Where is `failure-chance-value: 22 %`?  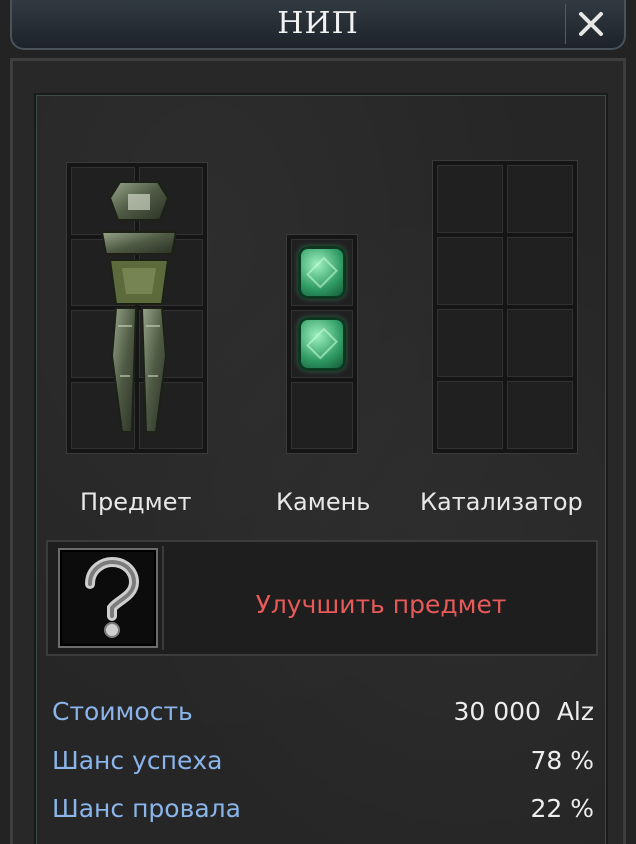
failure-chance-value: 22 % is located at coordinates (562, 808).